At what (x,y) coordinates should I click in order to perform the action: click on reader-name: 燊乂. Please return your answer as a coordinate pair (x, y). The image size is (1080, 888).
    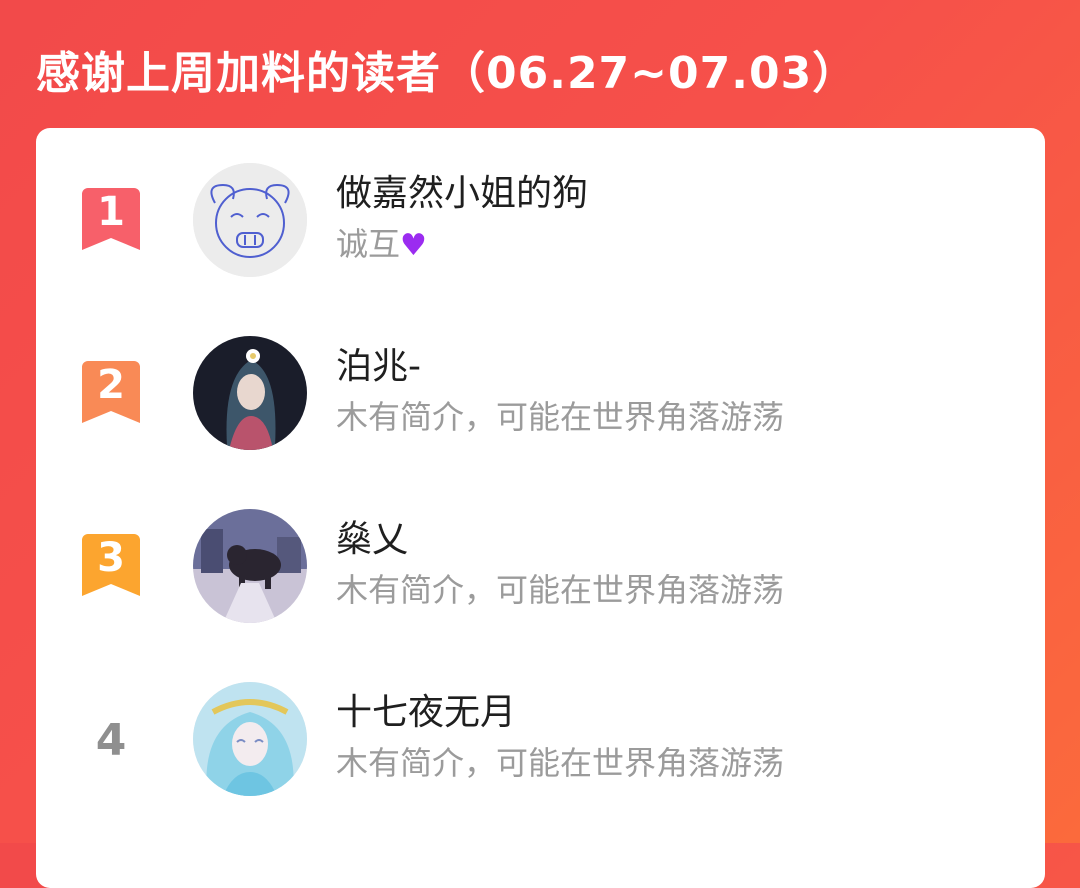
    Looking at the image, I should click on (372, 540).